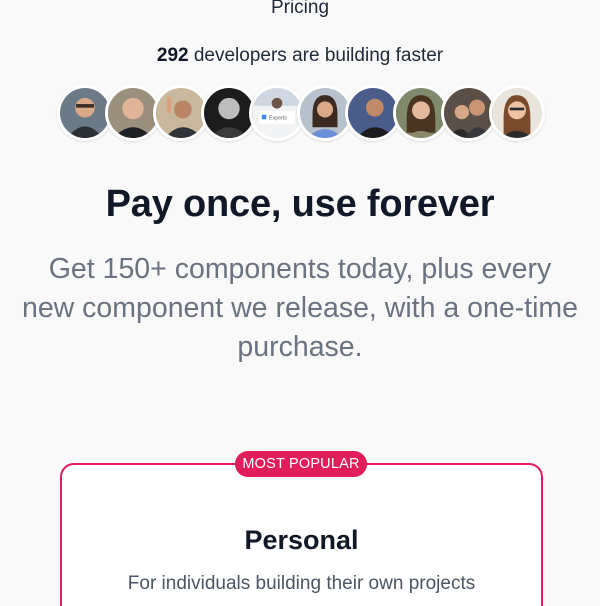  What do you see at coordinates (301, 464) in the screenshot?
I see `most-popular-badge: MOST POPULAR` at bounding box center [301, 464].